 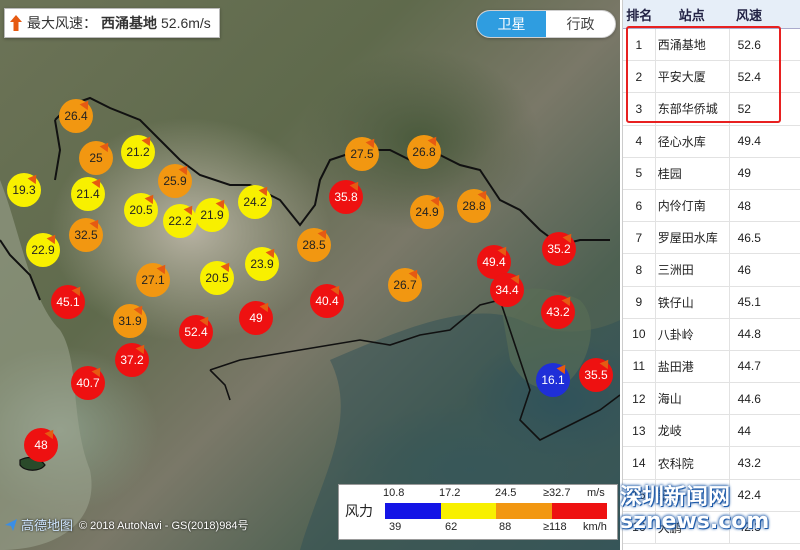 I want to click on admin-tab: 行政, so click(x=580, y=24).